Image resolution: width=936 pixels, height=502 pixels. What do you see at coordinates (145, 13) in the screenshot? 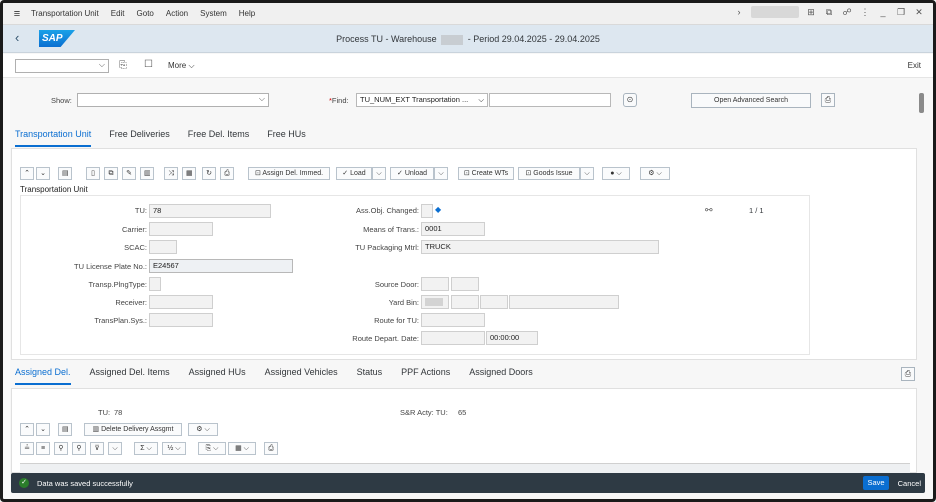
I see `menu-goto: Goto` at bounding box center [145, 13].